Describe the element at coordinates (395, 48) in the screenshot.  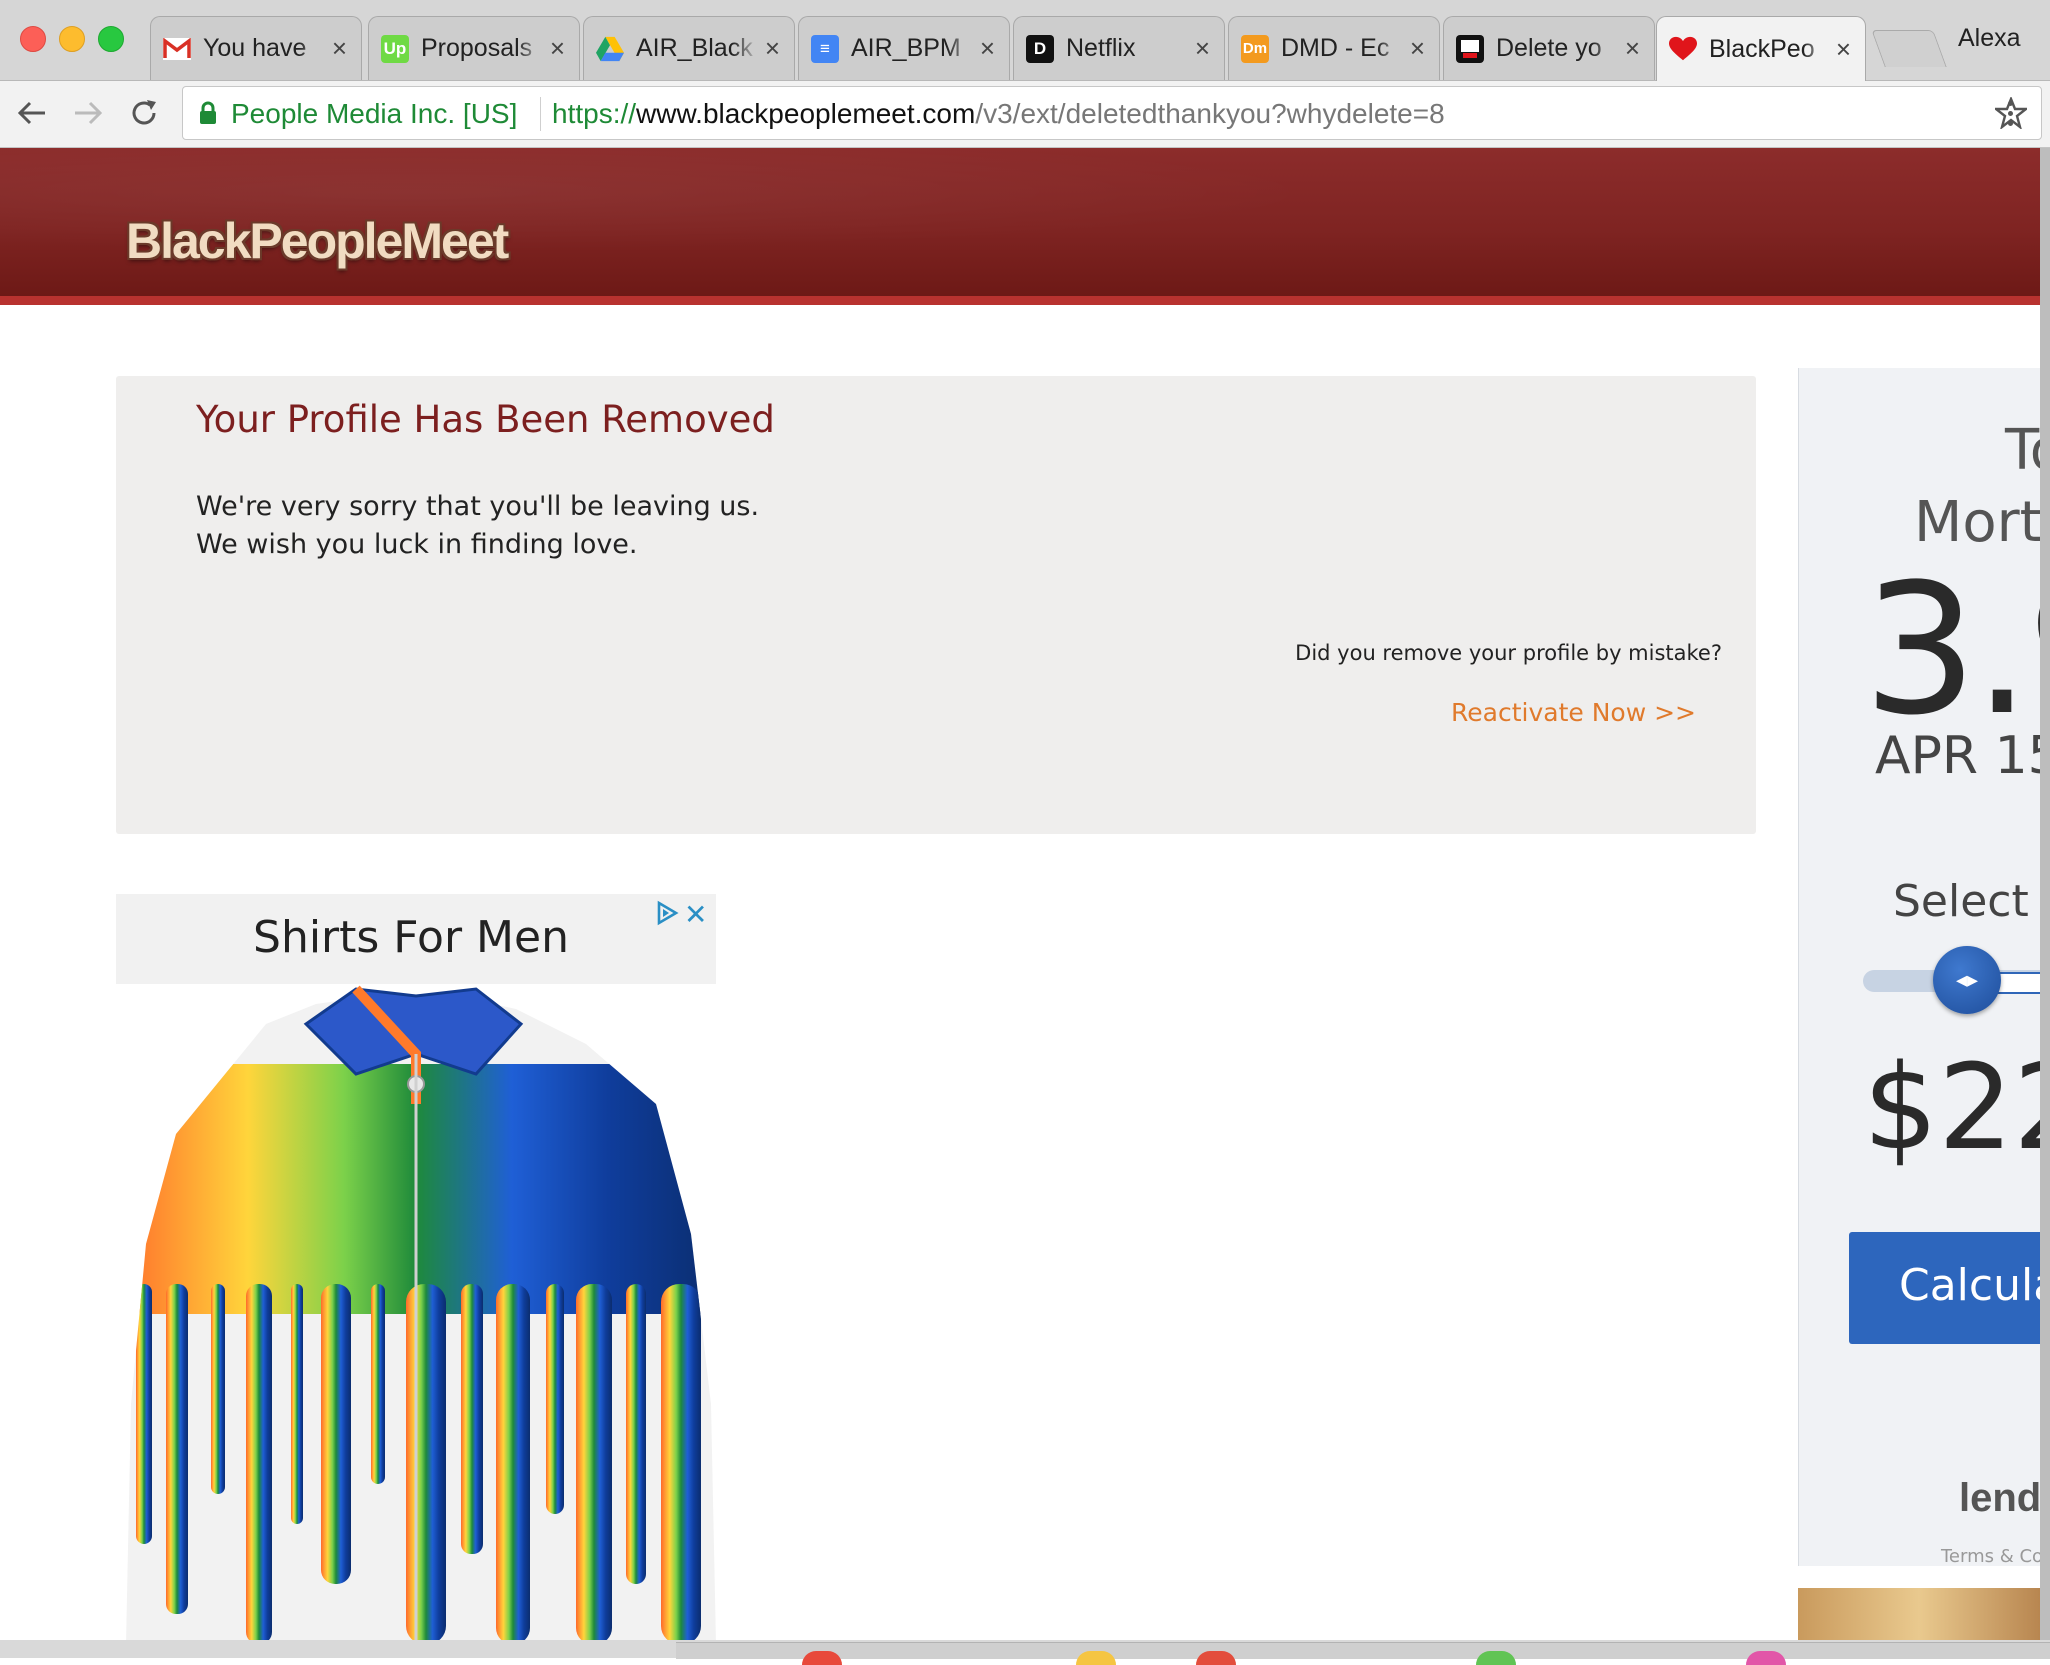
I see `upwork-icon: Up` at that location.